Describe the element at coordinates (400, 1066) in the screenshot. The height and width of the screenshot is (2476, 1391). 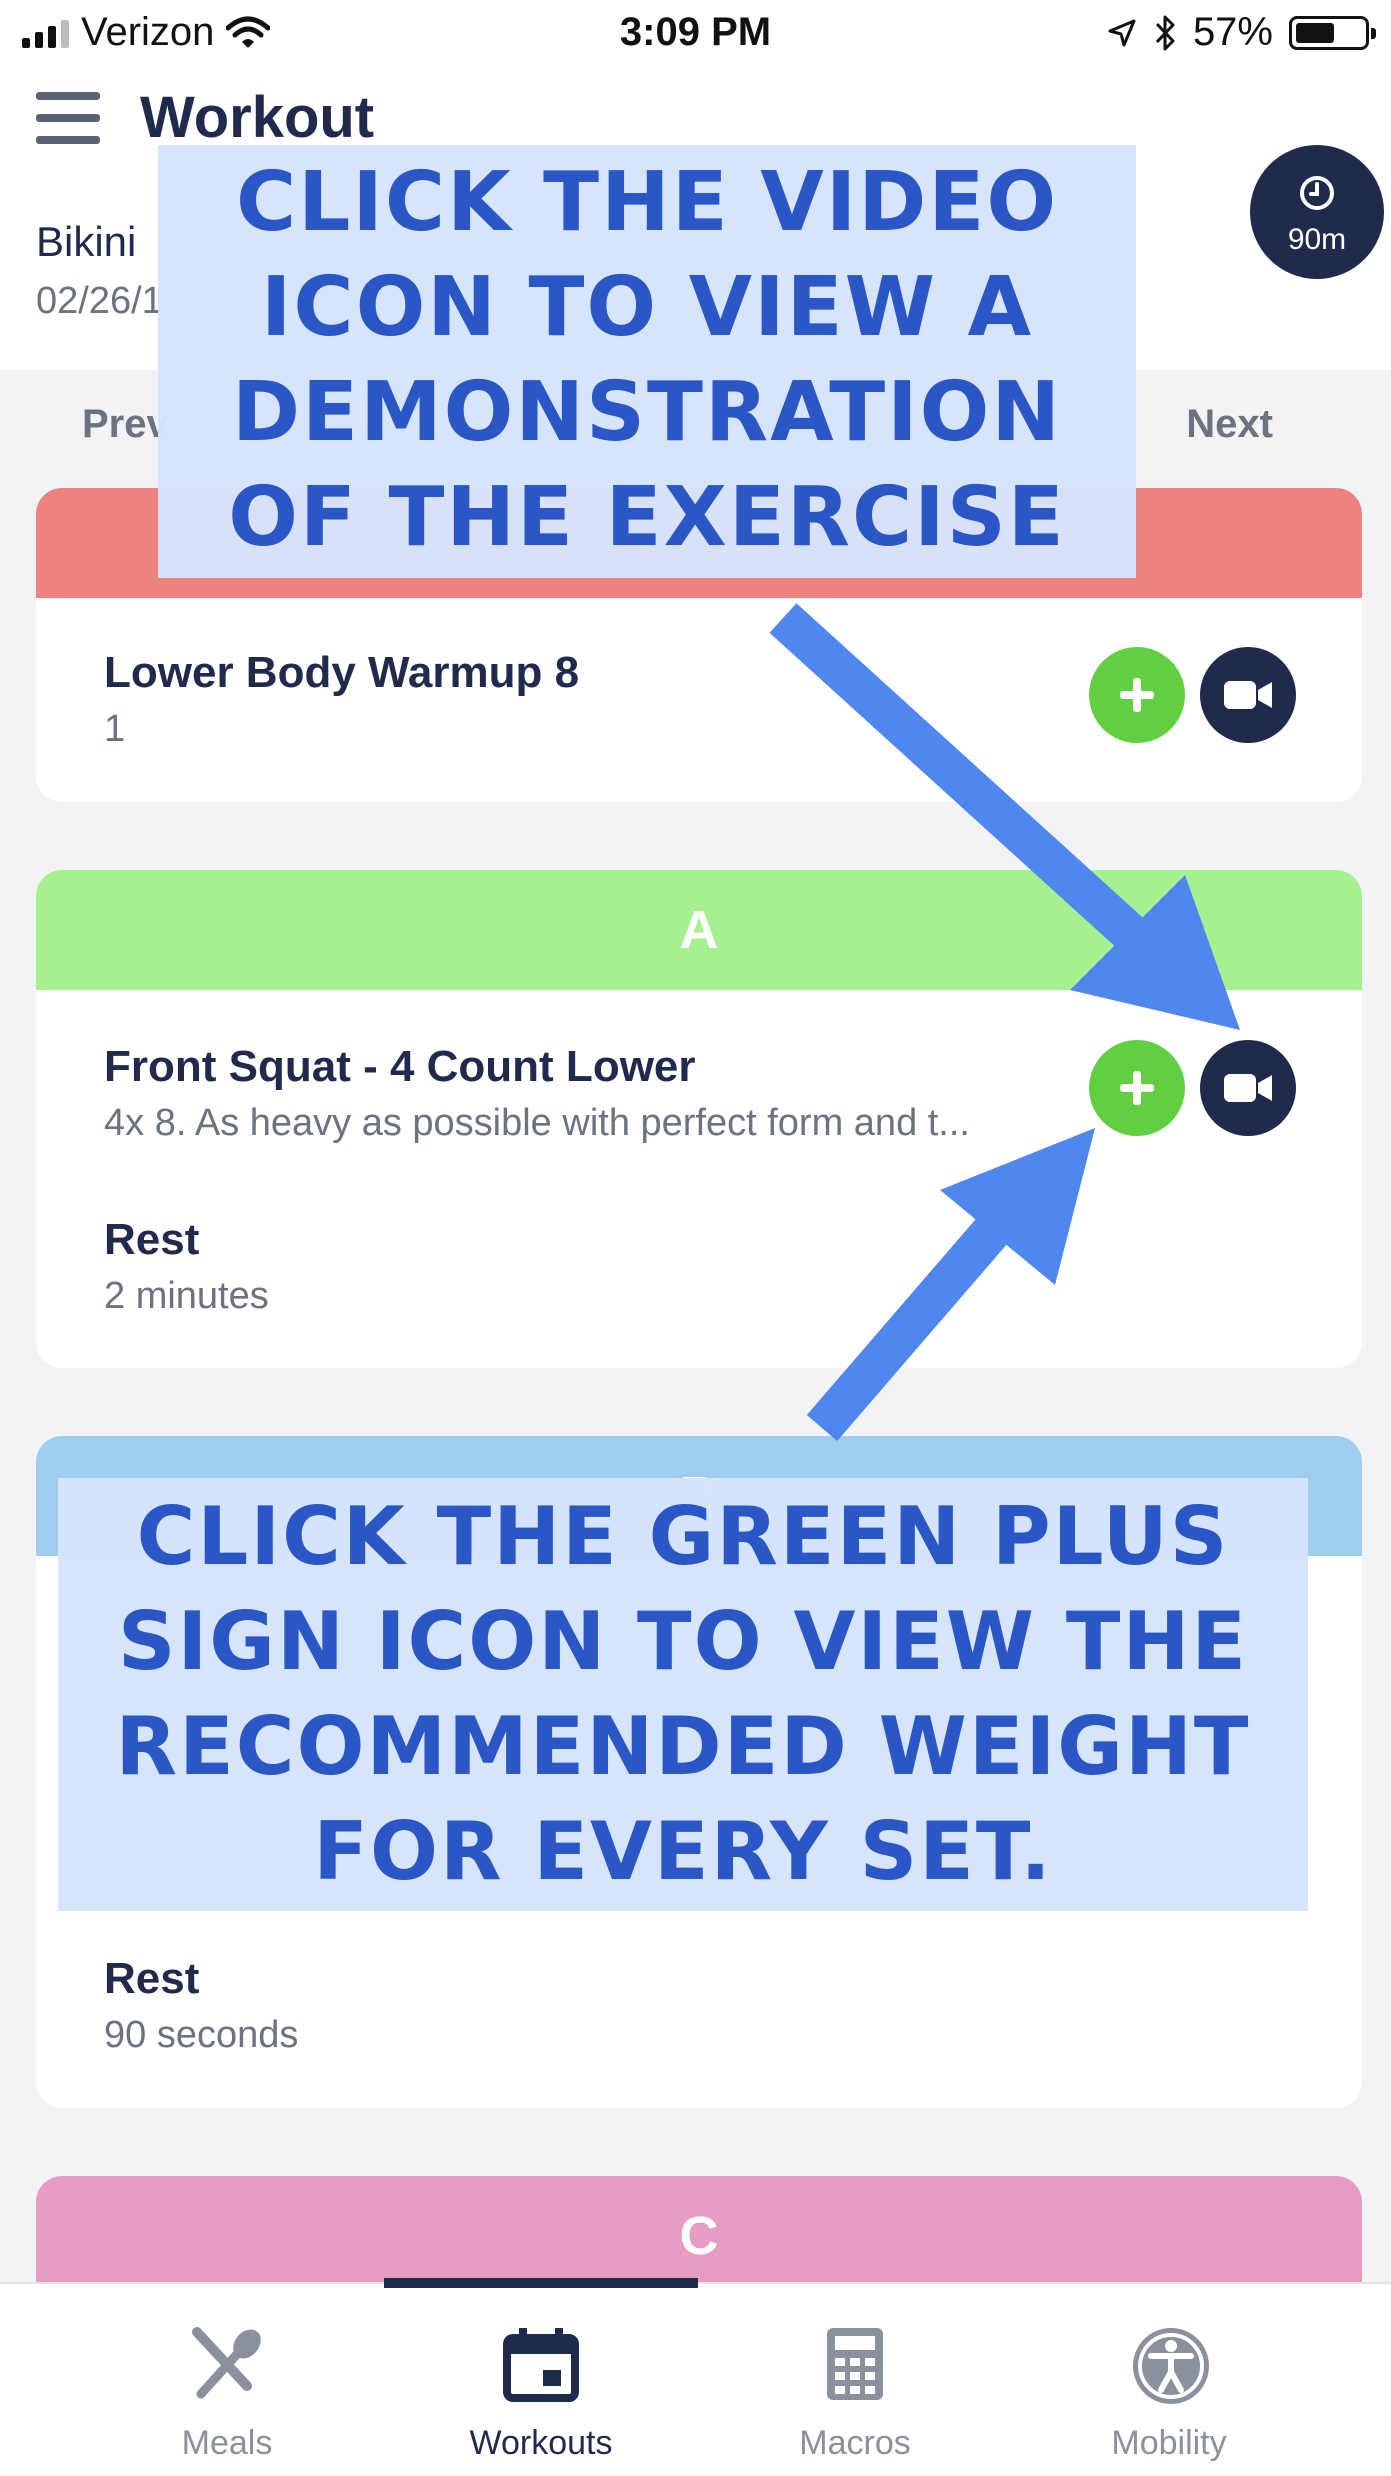
I see `exercise-name: Front Squat - 4 Count Lower` at that location.